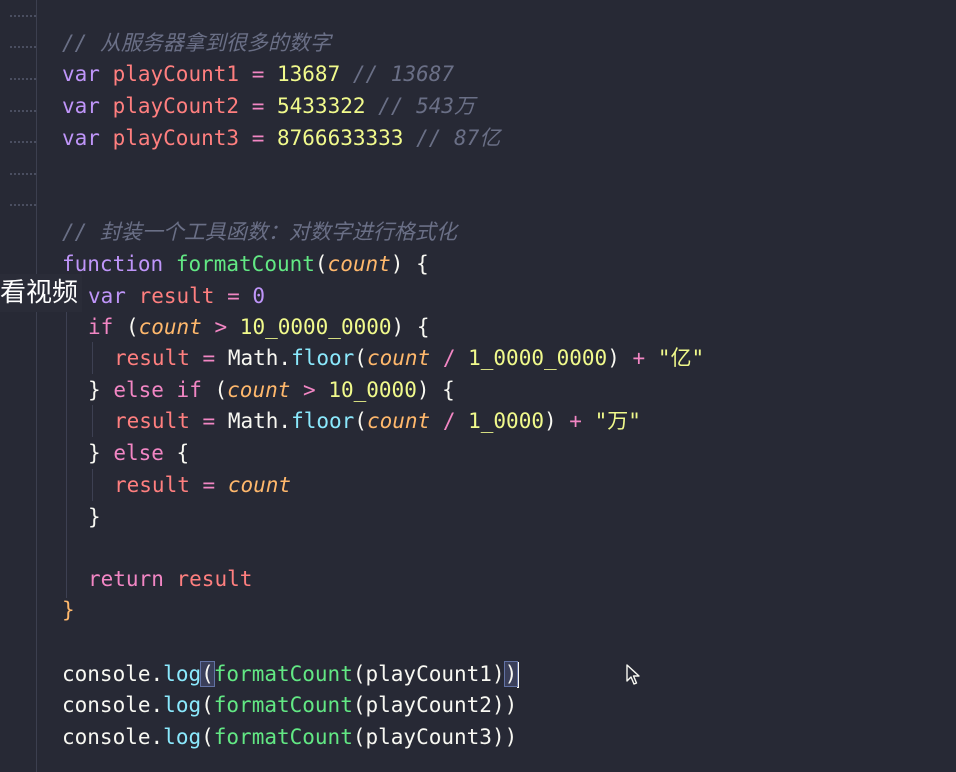 The width and height of the screenshot is (956, 772). I want to click on number-literal: 1_0000, so click(506, 421).